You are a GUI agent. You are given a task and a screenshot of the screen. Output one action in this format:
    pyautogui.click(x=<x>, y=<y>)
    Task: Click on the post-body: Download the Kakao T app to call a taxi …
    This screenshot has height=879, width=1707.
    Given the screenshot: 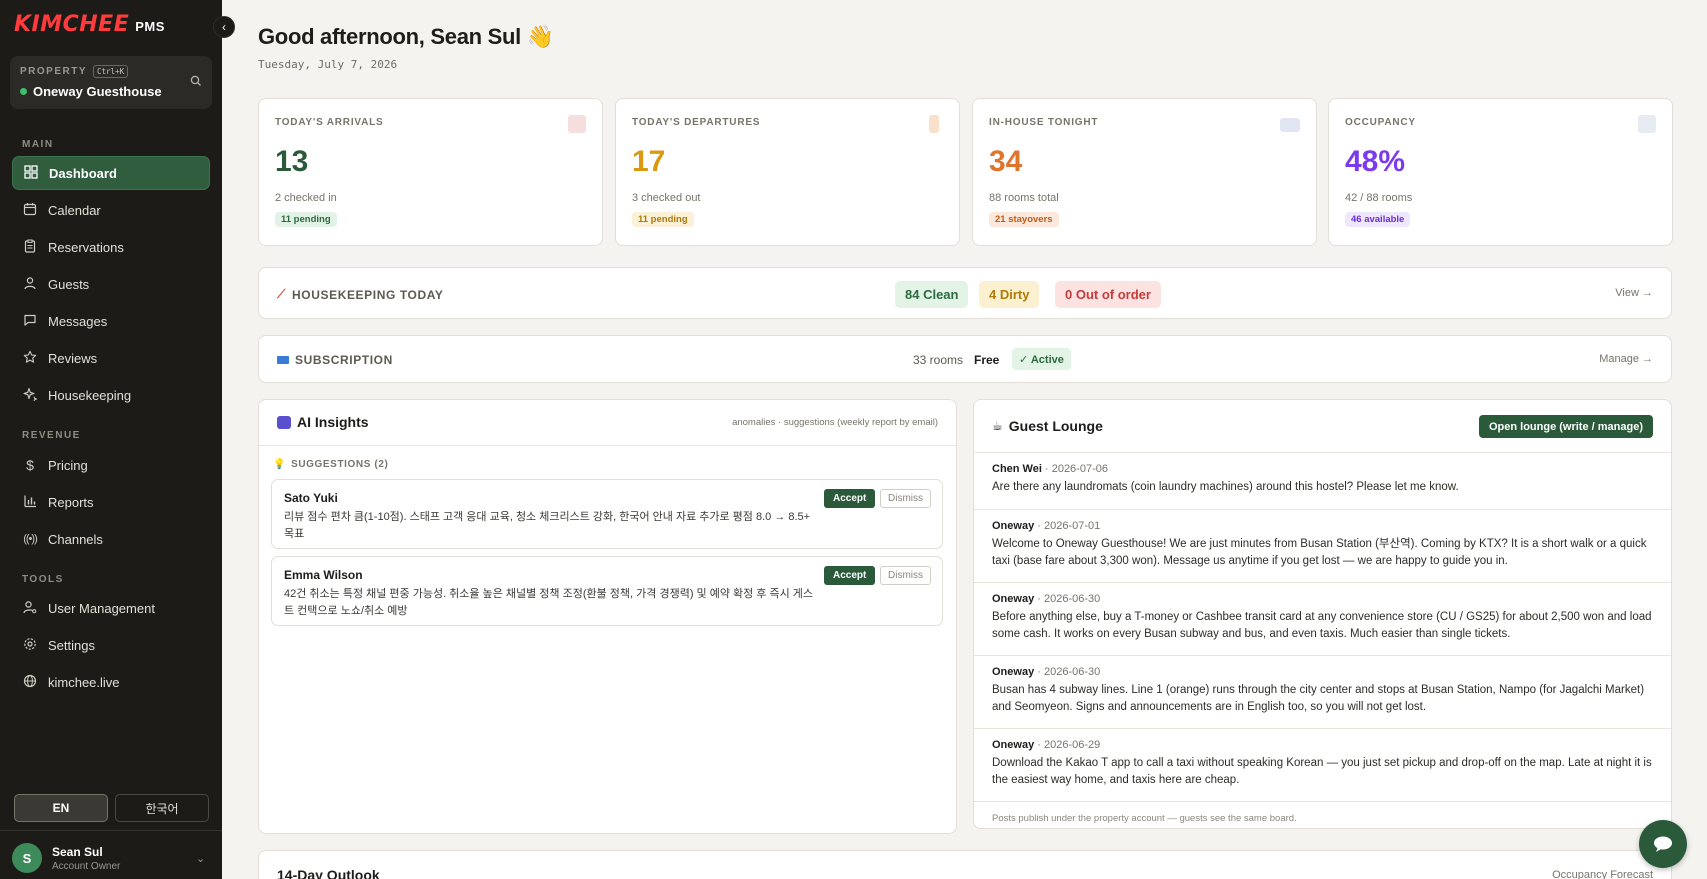 What is the action you would take?
    pyautogui.click(x=1322, y=771)
    